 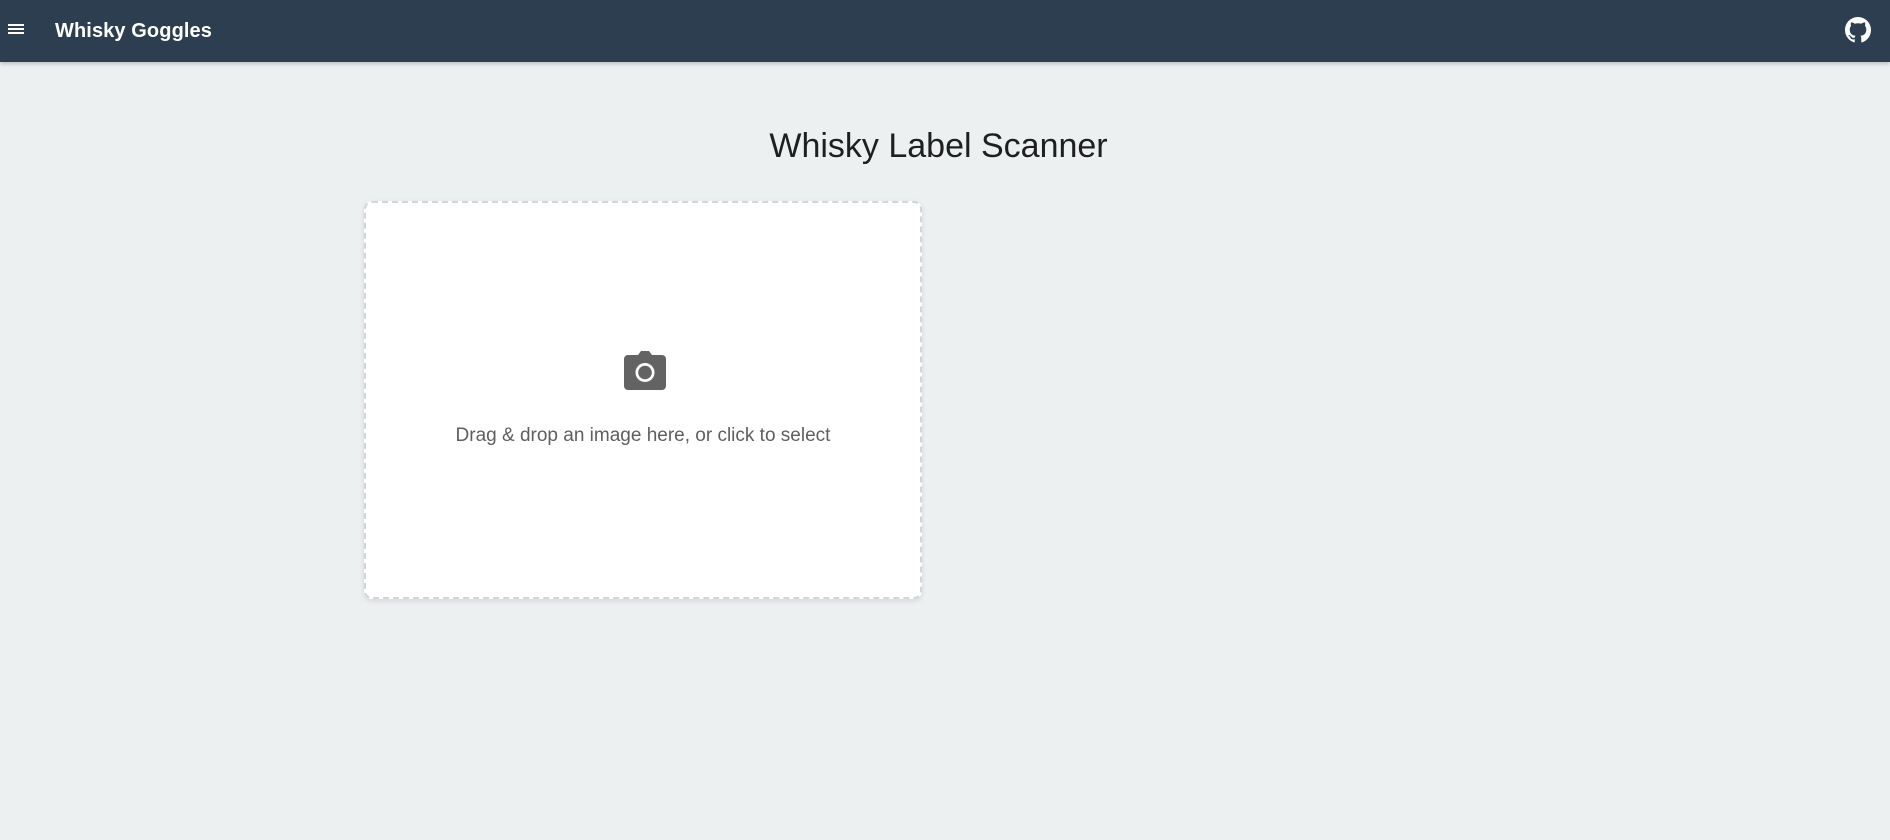 I want to click on github-link, so click(x=1858, y=30).